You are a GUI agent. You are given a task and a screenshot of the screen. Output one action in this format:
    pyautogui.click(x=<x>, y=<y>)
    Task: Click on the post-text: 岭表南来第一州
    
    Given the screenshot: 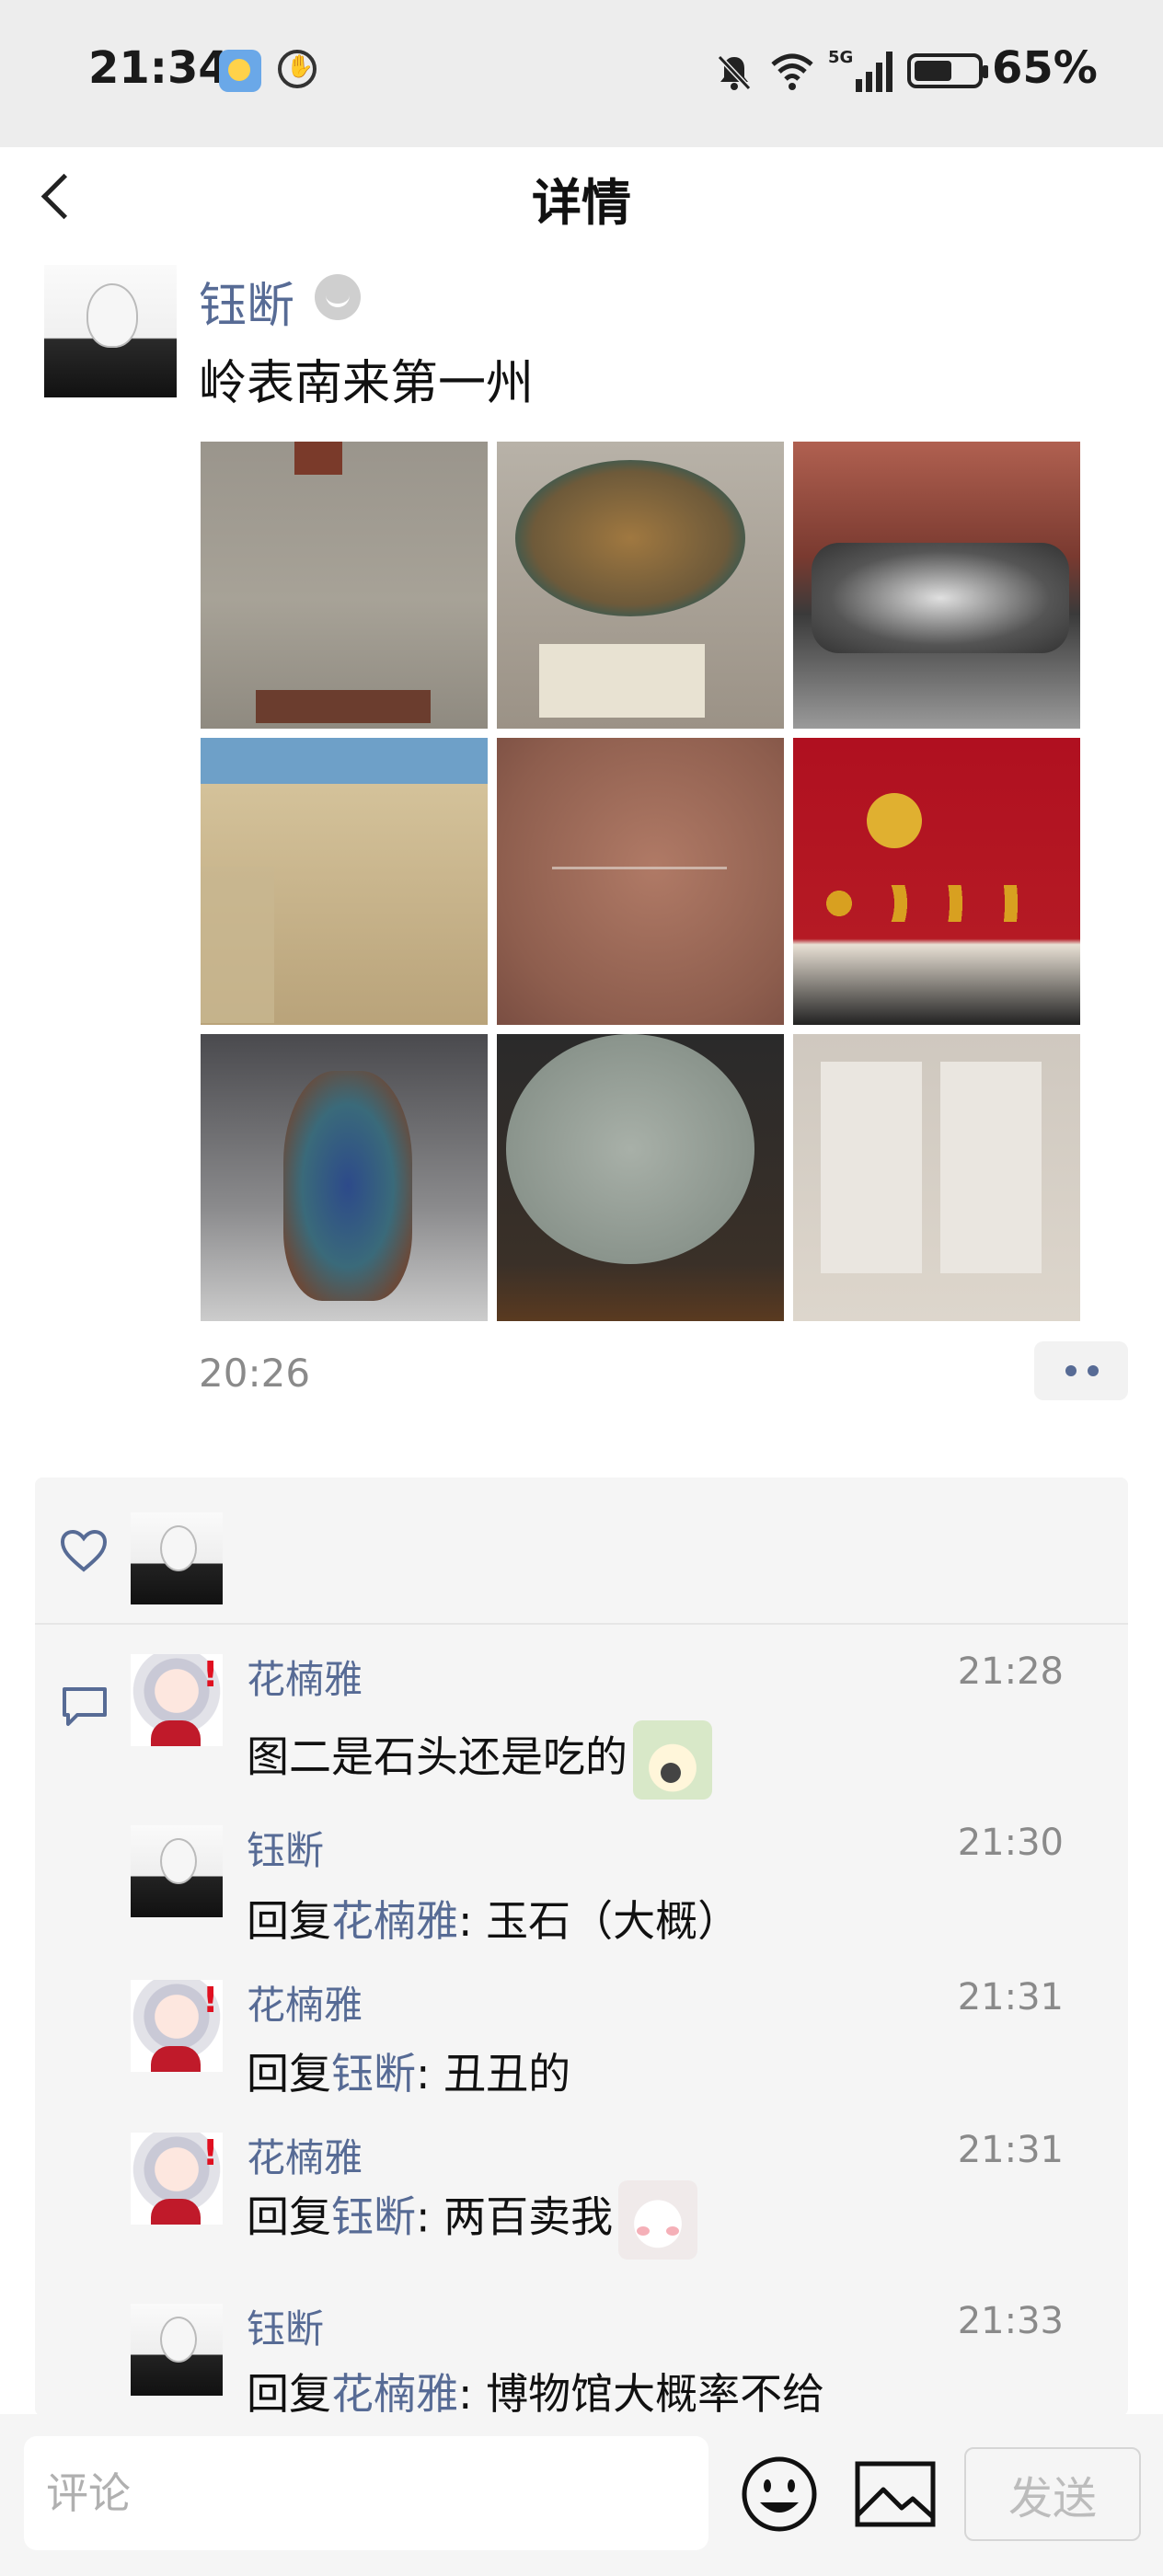 What is the action you would take?
    pyautogui.click(x=367, y=383)
    